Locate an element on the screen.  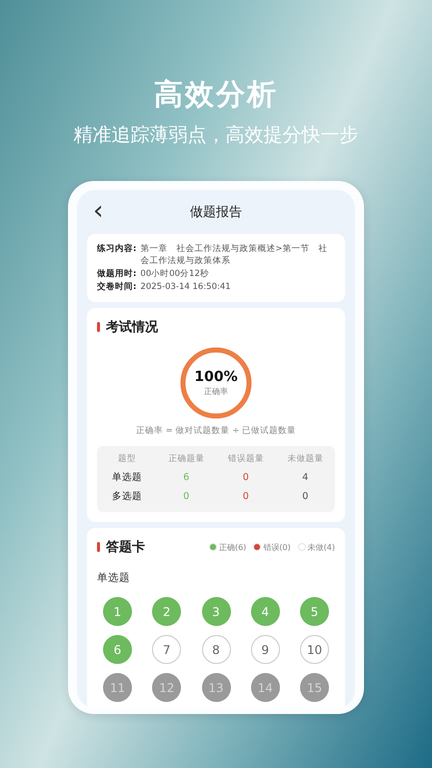
question-number-button: 5 is located at coordinates (314, 611).